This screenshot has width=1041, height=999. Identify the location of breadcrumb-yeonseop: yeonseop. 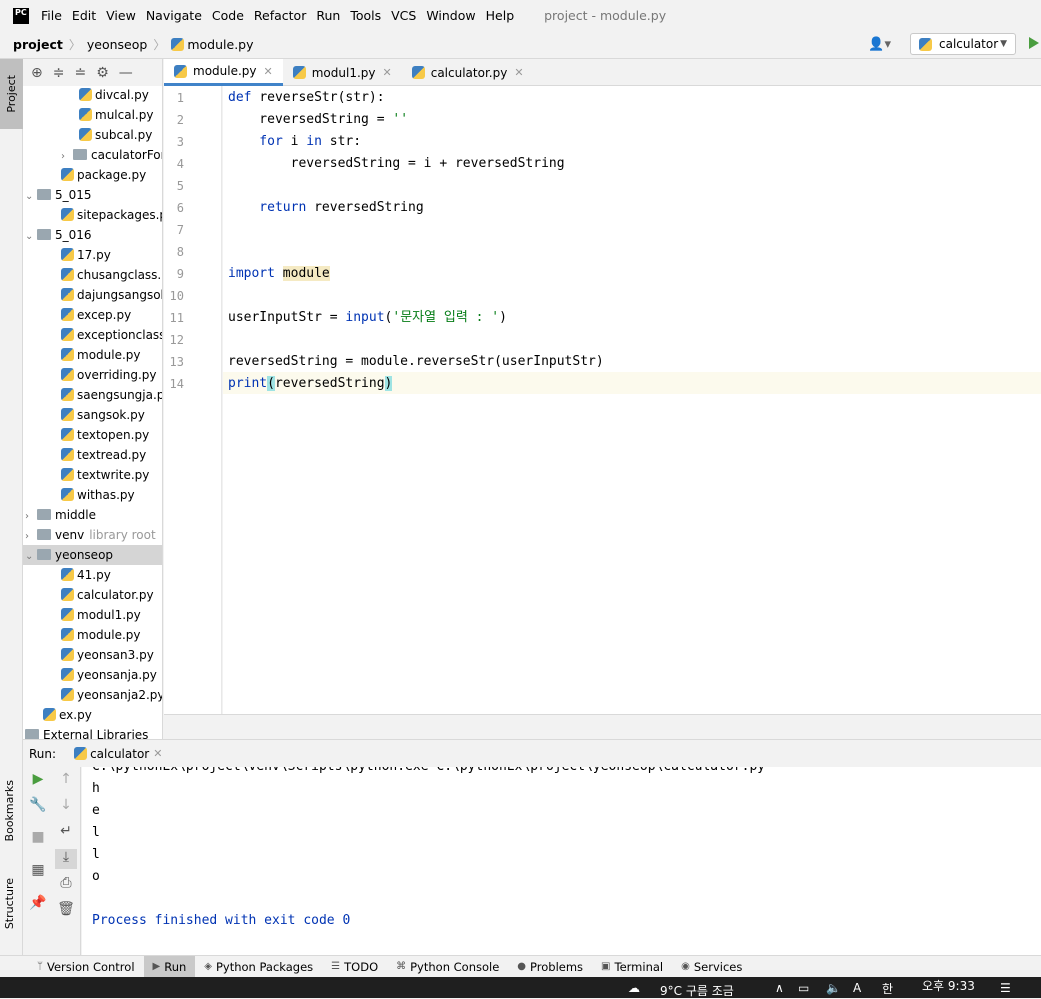
(117, 44).